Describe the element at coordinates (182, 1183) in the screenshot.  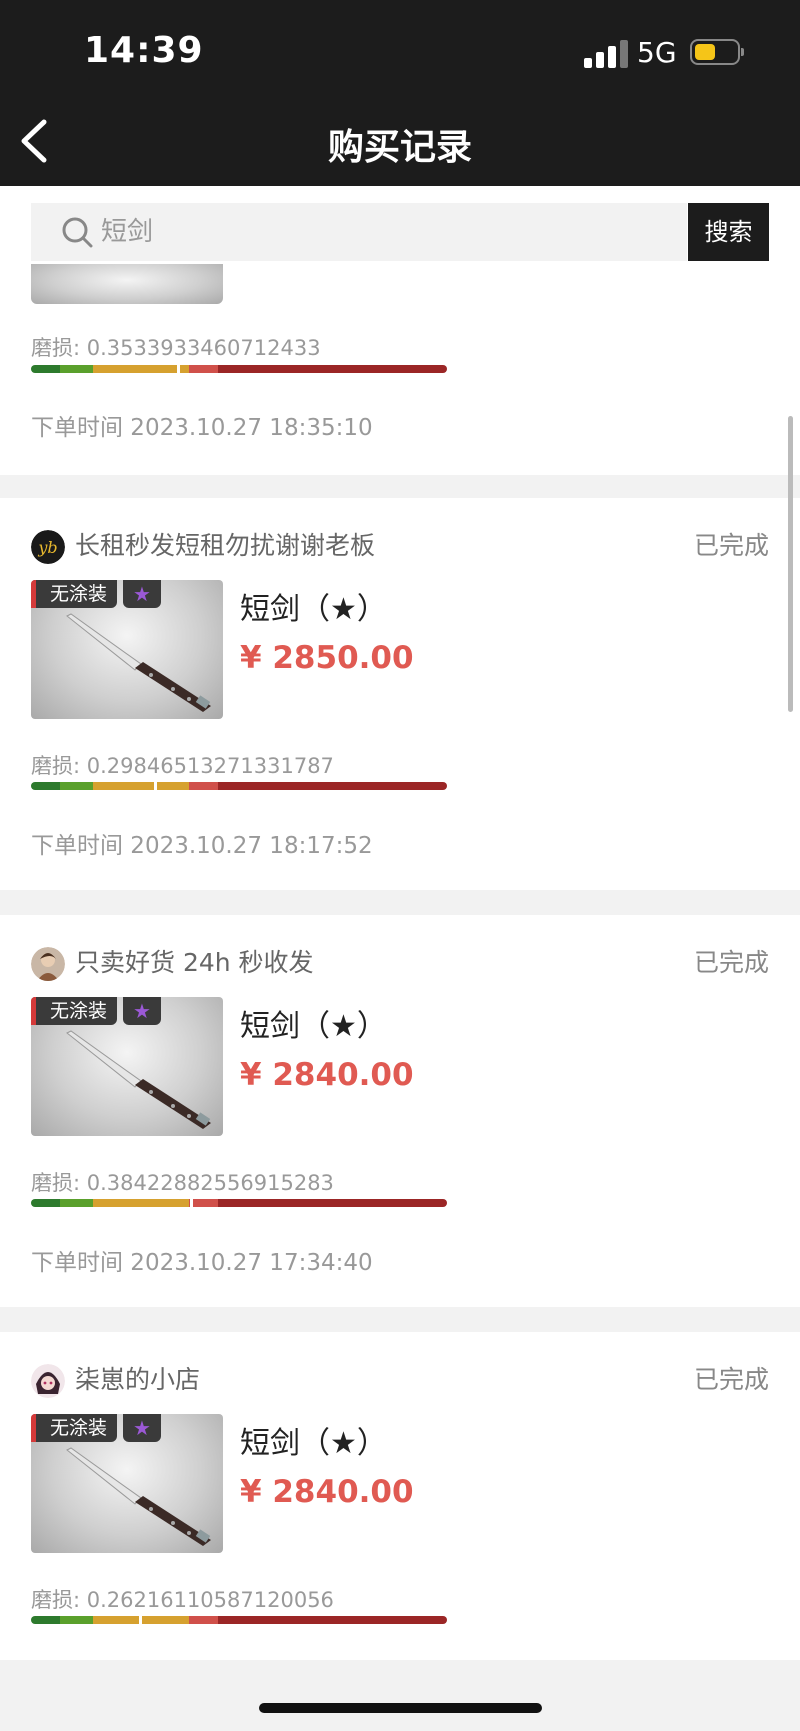
I see `wear-label: 磨损: 0.38422882556915283` at that location.